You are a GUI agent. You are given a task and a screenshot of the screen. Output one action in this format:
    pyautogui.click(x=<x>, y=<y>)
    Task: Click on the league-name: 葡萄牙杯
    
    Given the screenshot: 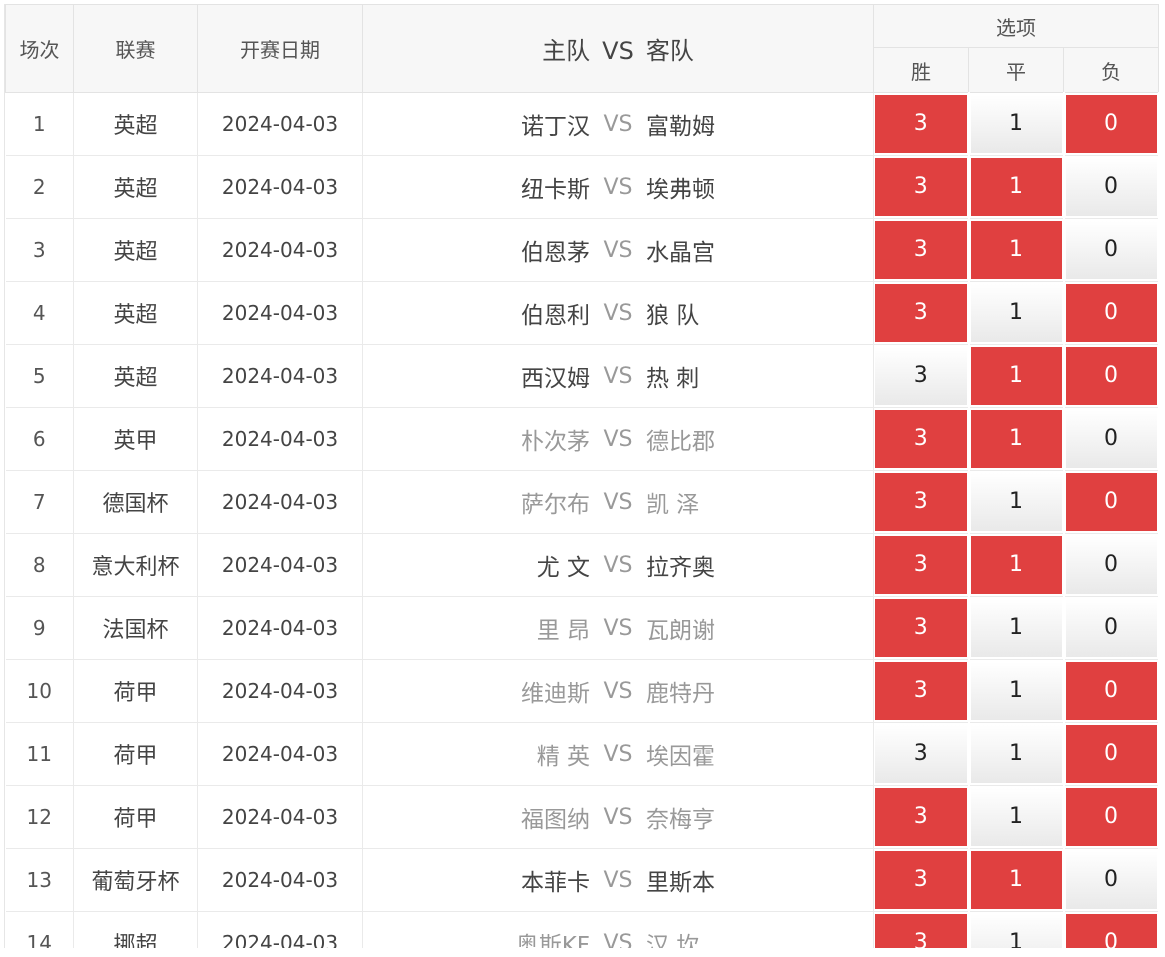 What is the action you would take?
    pyautogui.click(x=135, y=880)
    